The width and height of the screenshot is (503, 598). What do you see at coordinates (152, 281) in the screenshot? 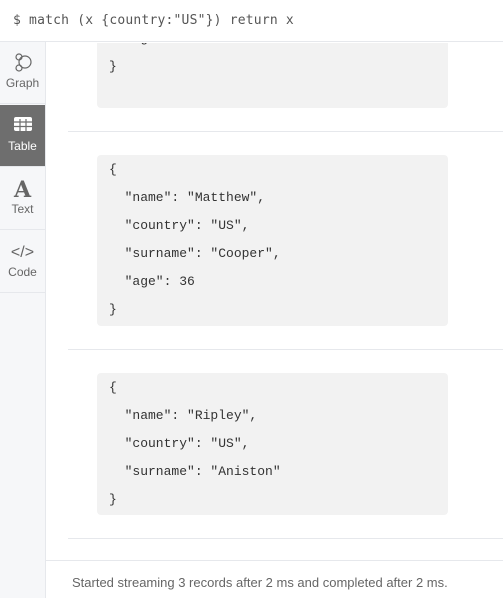
I see `json-line: "age": 36` at bounding box center [152, 281].